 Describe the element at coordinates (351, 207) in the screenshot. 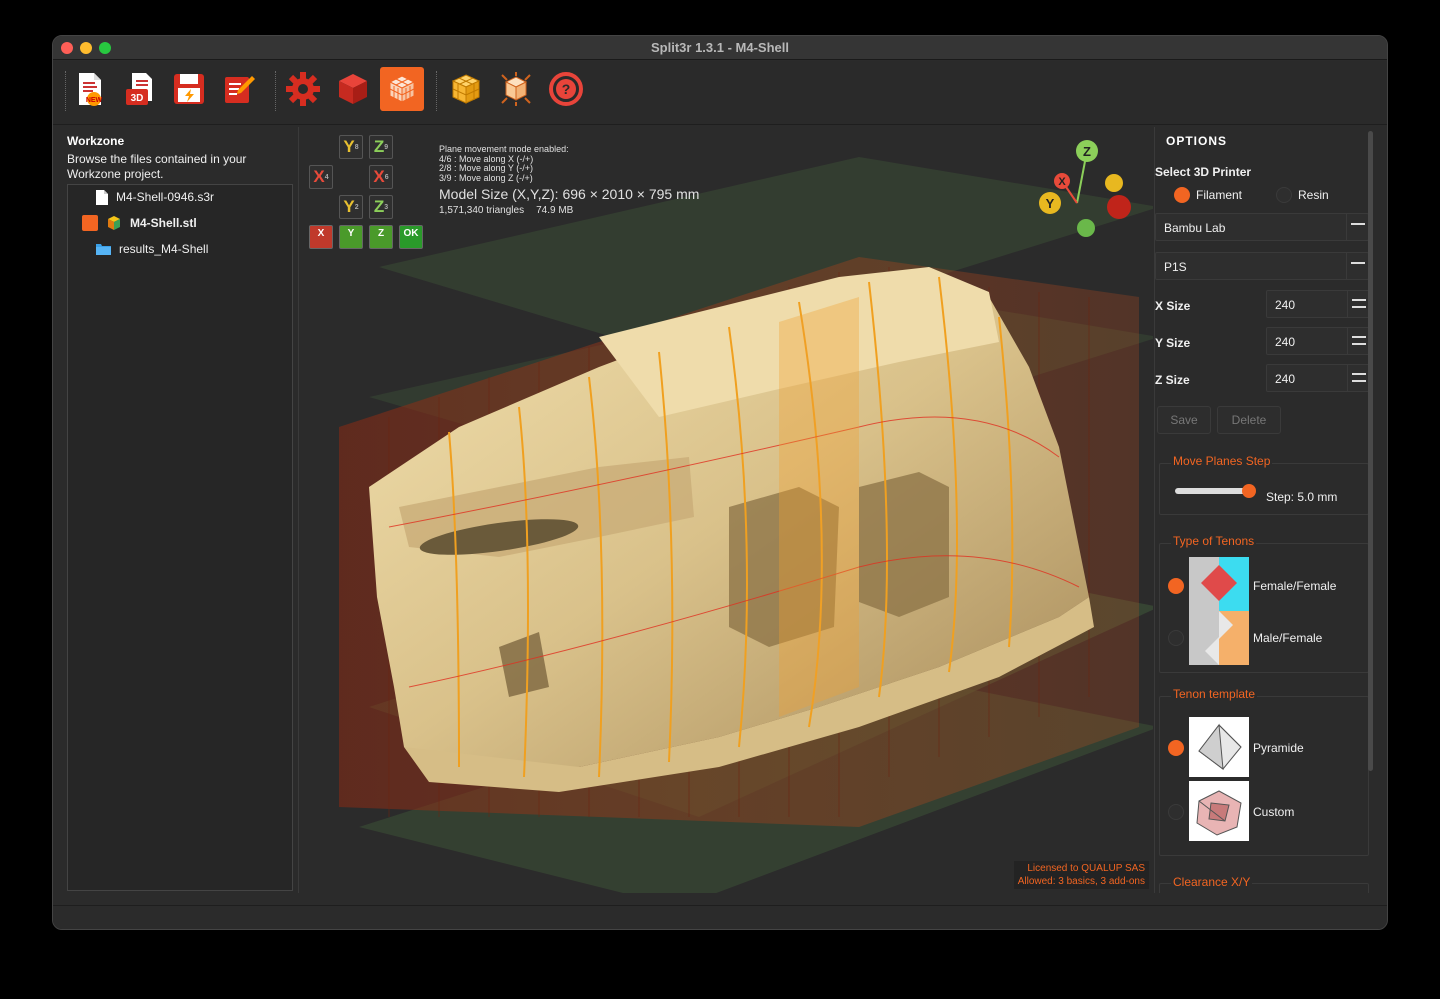

I see `y-minus-button: Y2` at that location.